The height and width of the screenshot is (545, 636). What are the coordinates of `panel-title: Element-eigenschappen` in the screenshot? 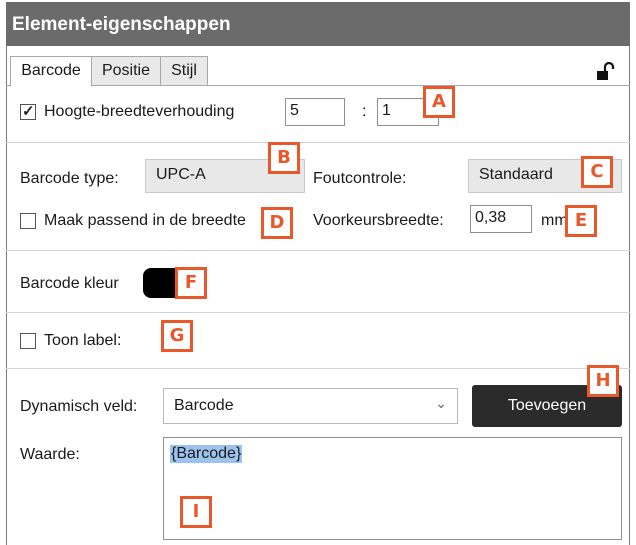 It's located at (121, 24).